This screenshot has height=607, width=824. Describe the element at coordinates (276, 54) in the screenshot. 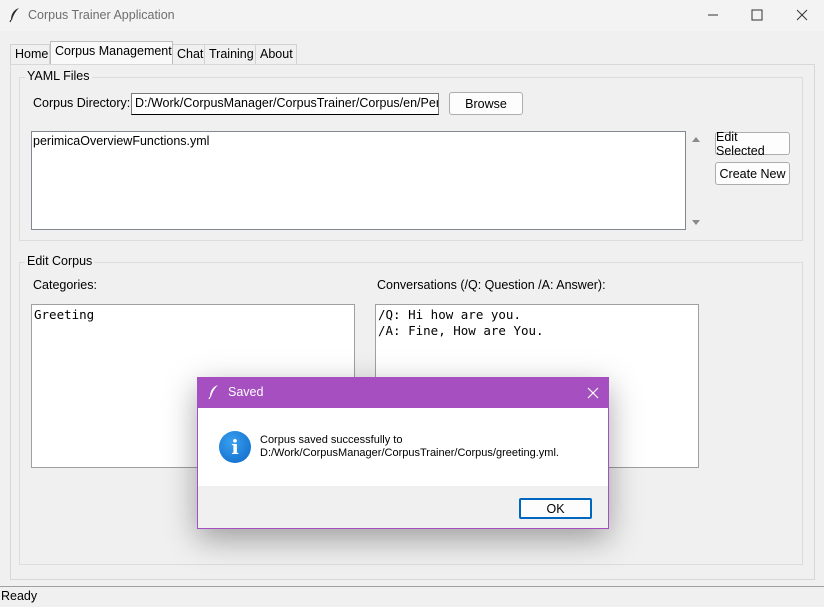

I see `tab-about: About` at that location.